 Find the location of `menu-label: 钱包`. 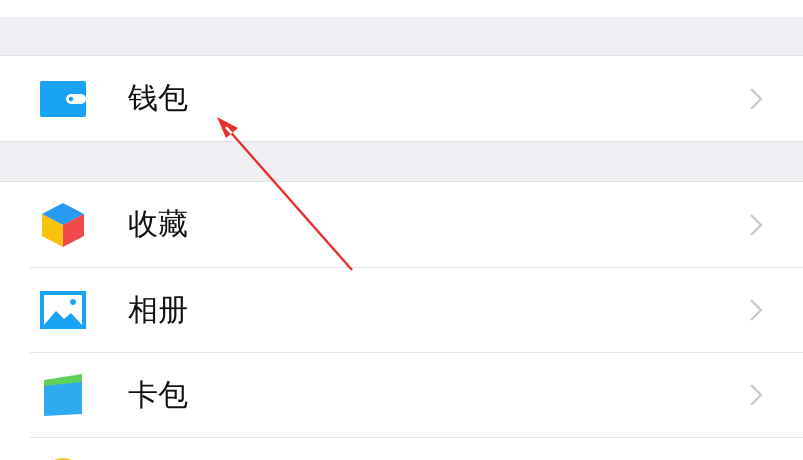

menu-label: 钱包 is located at coordinates (158, 99).